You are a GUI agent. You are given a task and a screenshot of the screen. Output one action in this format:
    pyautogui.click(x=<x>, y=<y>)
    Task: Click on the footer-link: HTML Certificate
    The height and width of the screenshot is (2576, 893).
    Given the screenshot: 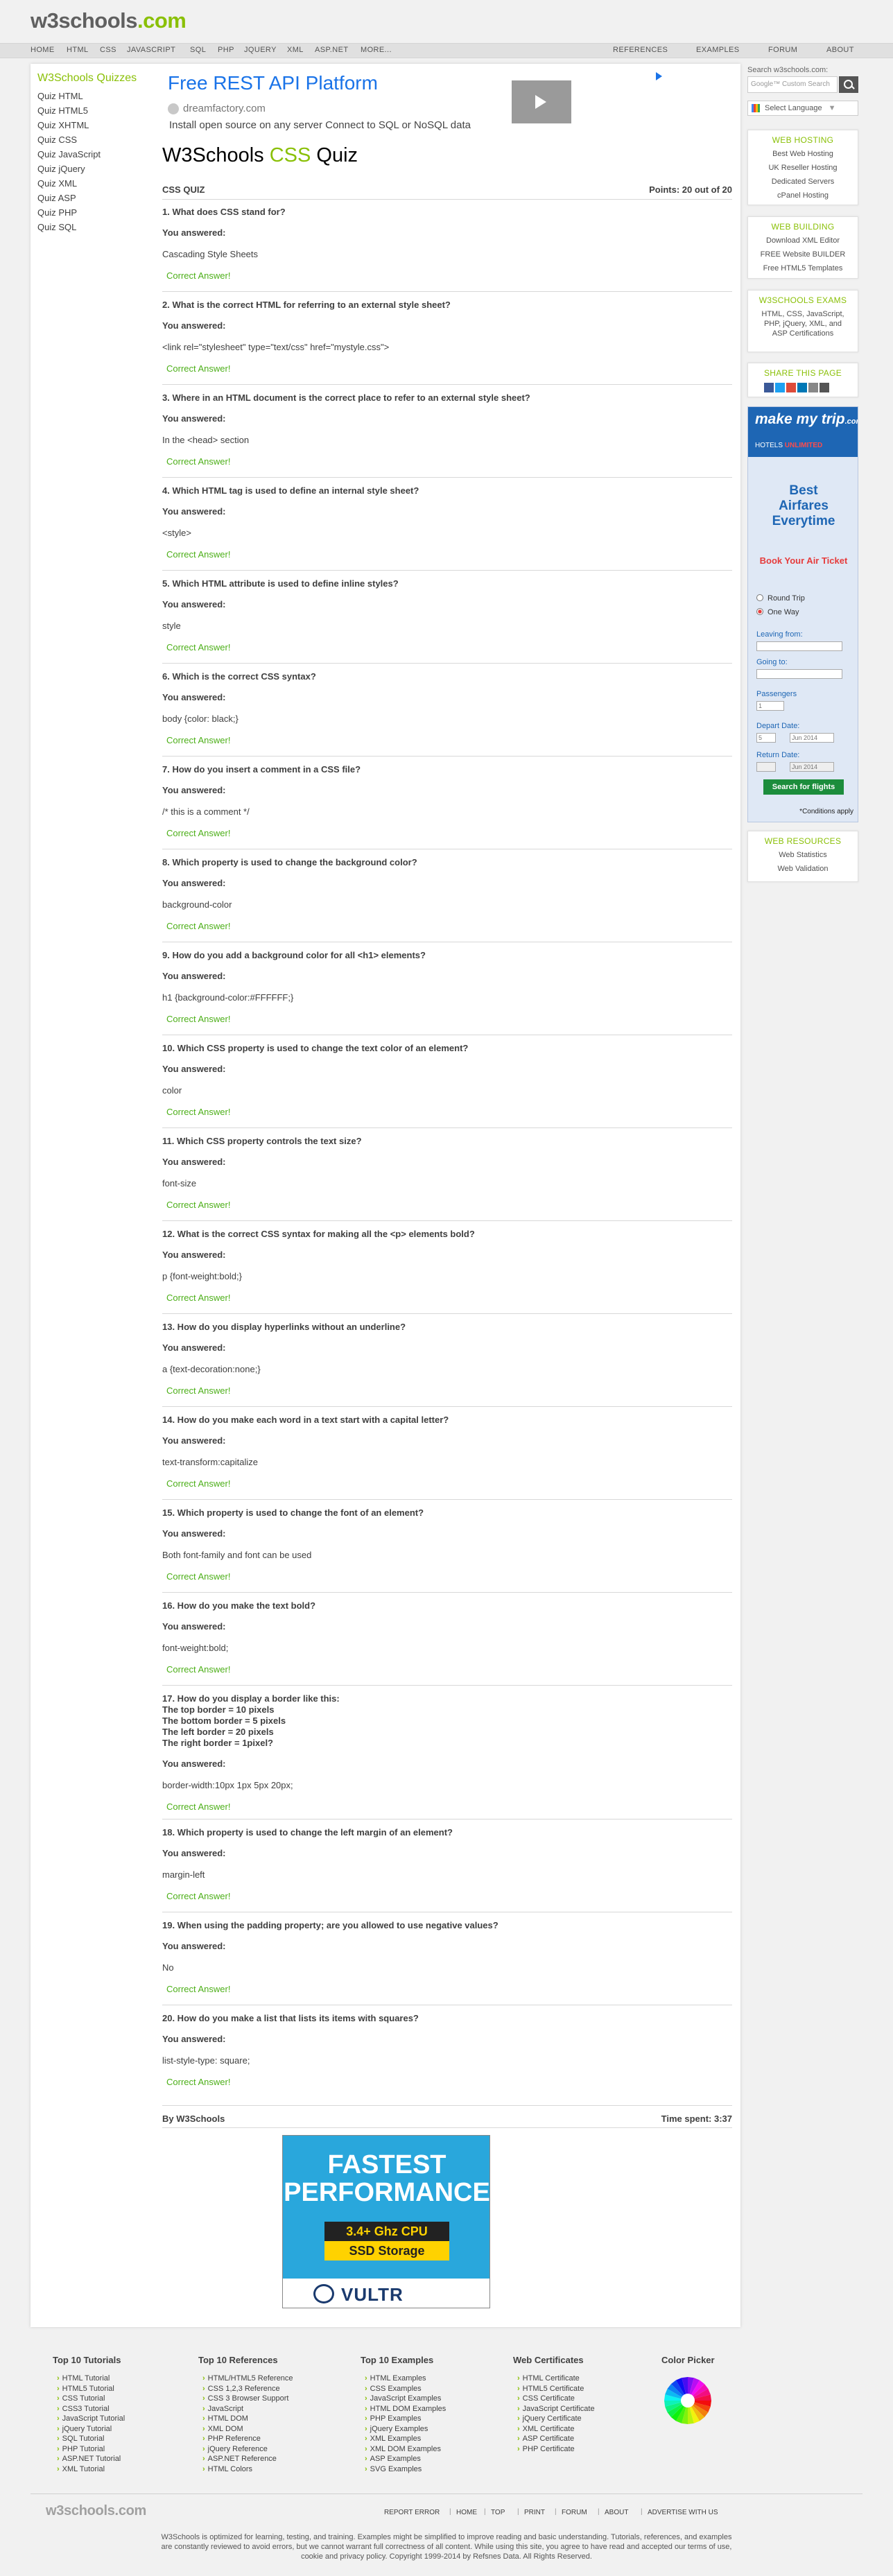 What is the action you would take?
    pyautogui.click(x=548, y=2378)
    